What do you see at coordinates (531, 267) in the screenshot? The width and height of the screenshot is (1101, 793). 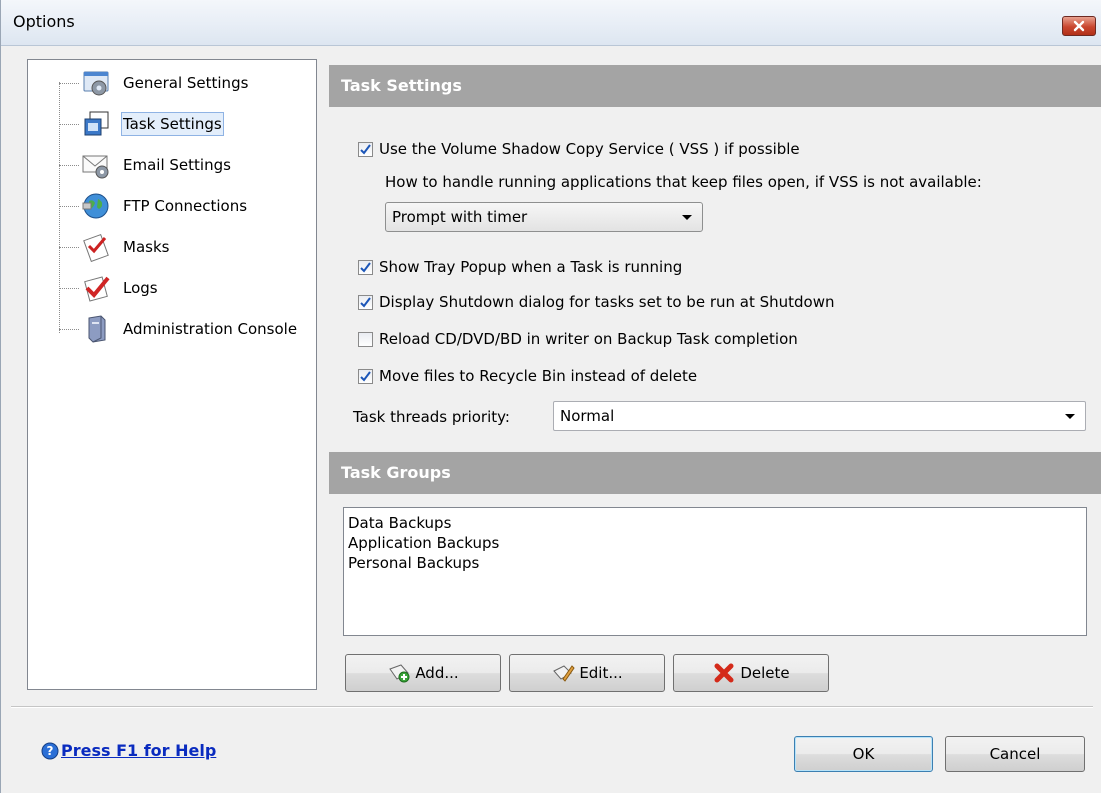 I see `tray-popup-label: Show Tray Popup when a Task is running` at bounding box center [531, 267].